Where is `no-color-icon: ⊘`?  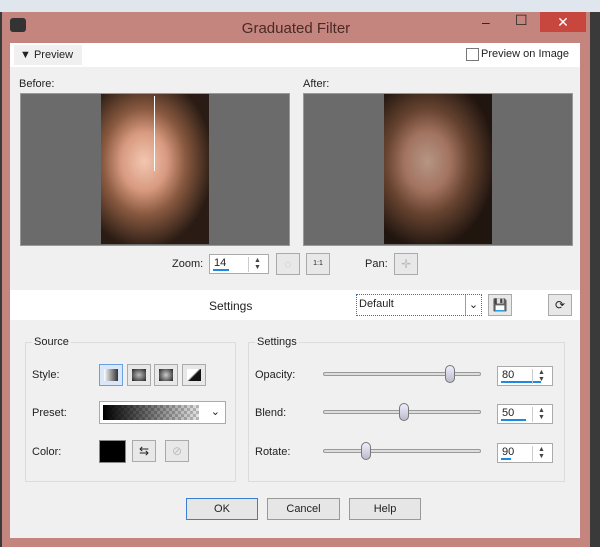
no-color-icon: ⊘ is located at coordinates (177, 451).